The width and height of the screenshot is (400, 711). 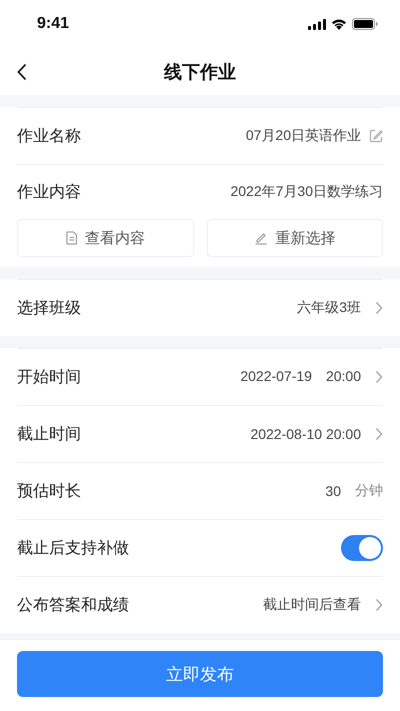 What do you see at coordinates (49, 492) in the screenshot?
I see `field-label: 预估时长` at bounding box center [49, 492].